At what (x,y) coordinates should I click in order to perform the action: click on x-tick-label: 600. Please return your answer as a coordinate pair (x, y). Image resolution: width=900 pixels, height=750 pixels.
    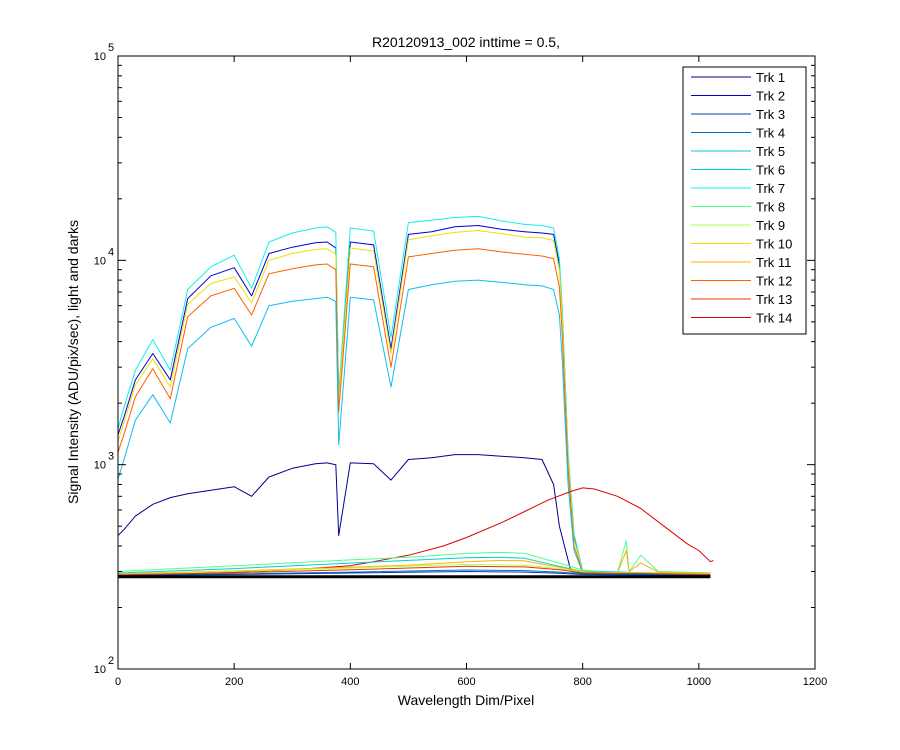
    Looking at the image, I should click on (466, 682).